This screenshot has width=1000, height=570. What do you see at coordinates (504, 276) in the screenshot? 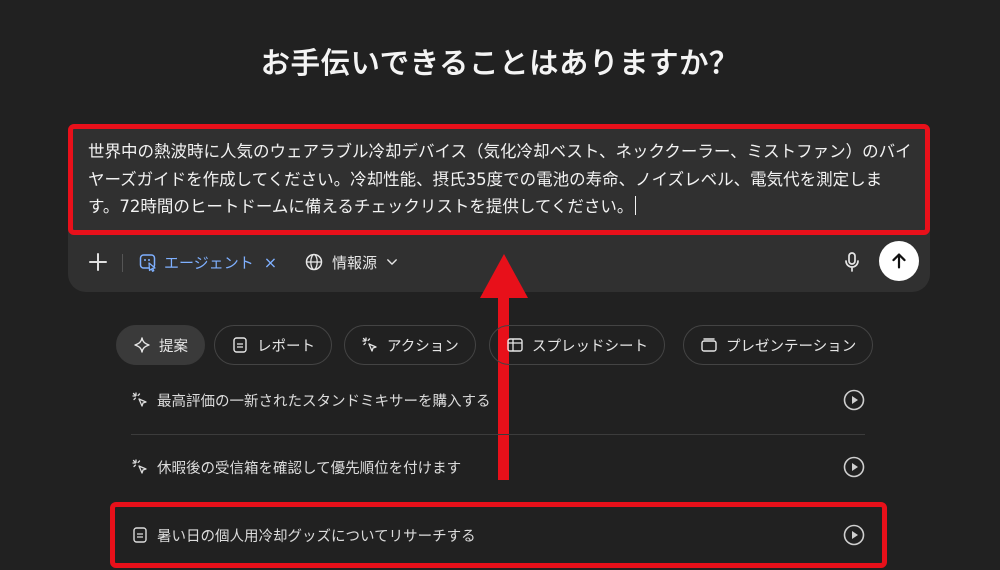
I see `annotation-arrow-head` at bounding box center [504, 276].